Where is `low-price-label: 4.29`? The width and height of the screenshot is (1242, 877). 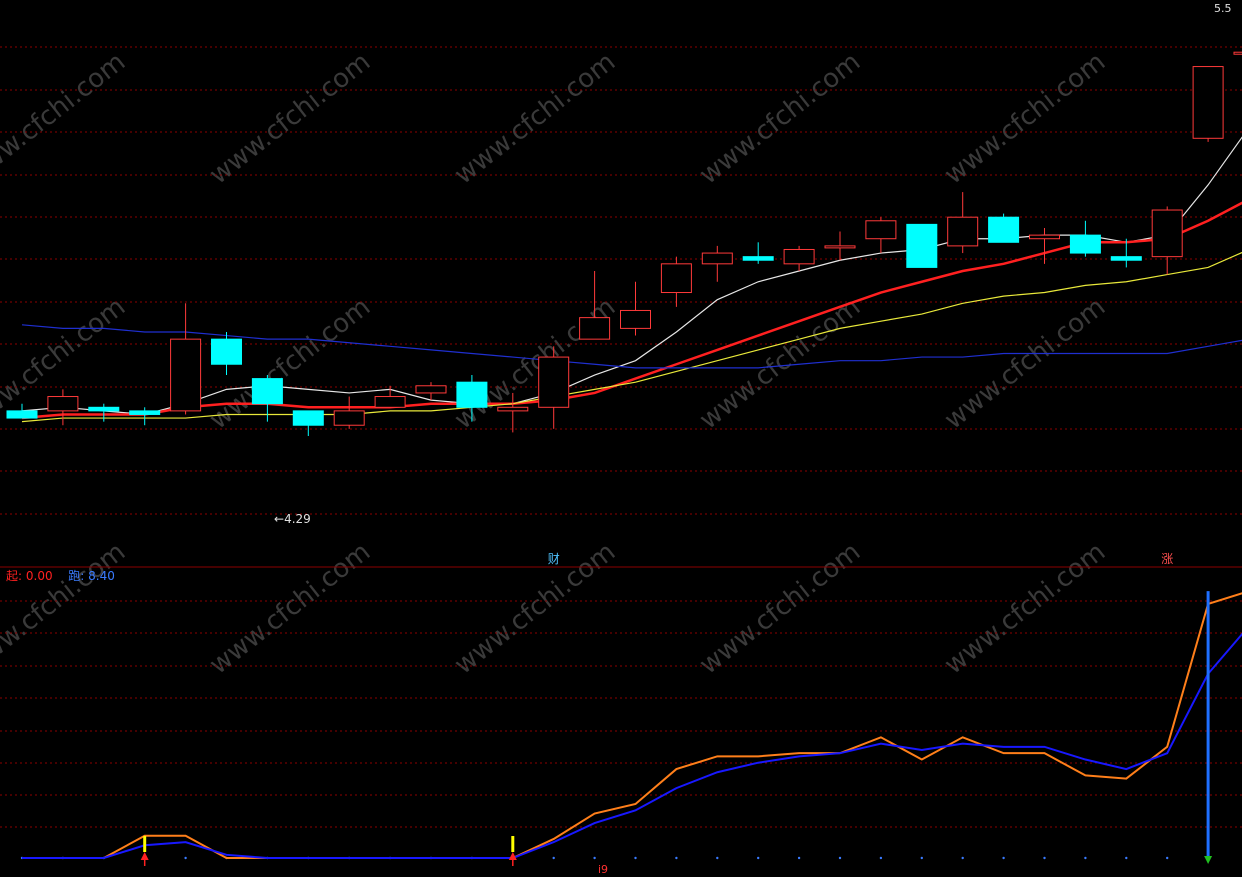
low-price-label: 4.29 is located at coordinates (297, 519).